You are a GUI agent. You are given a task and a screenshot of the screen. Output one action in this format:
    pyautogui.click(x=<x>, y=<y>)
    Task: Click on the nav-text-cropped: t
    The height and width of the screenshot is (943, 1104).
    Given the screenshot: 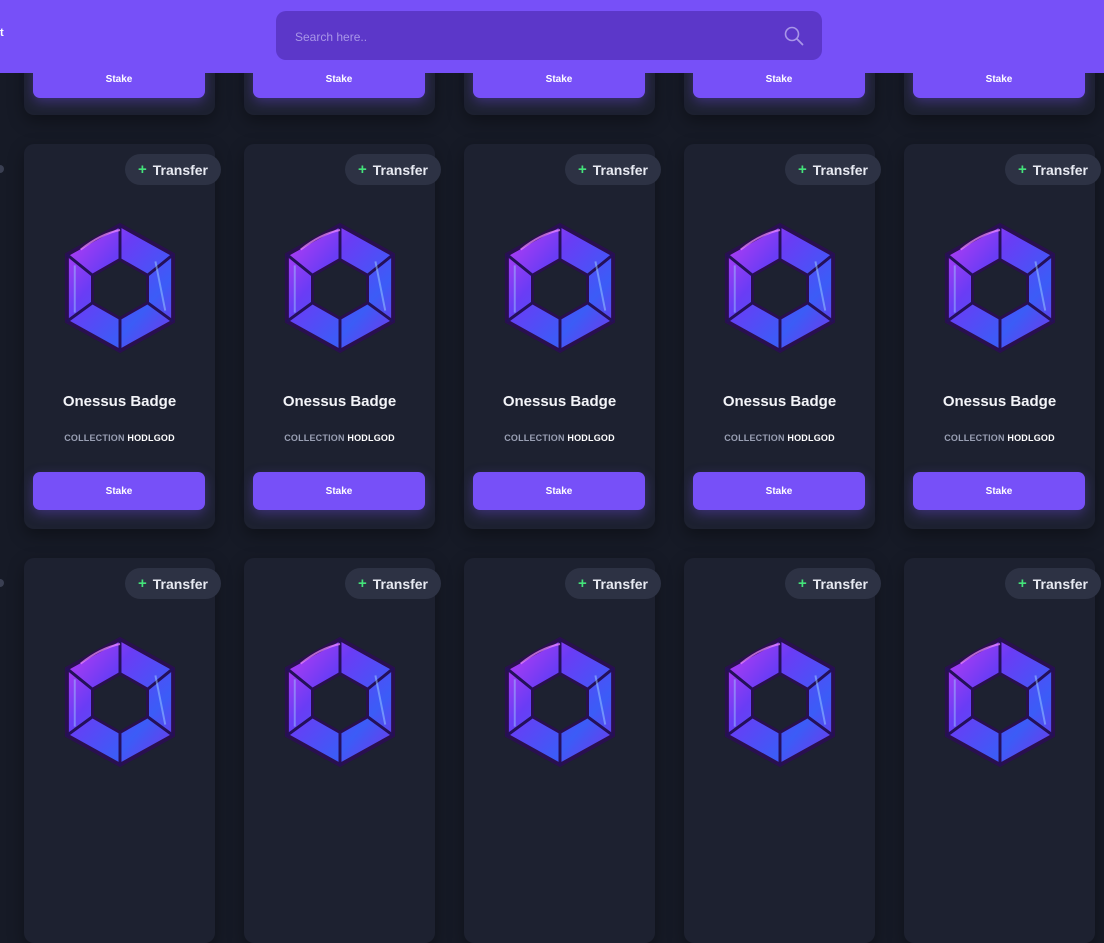 What is the action you would take?
    pyautogui.click(x=2, y=33)
    